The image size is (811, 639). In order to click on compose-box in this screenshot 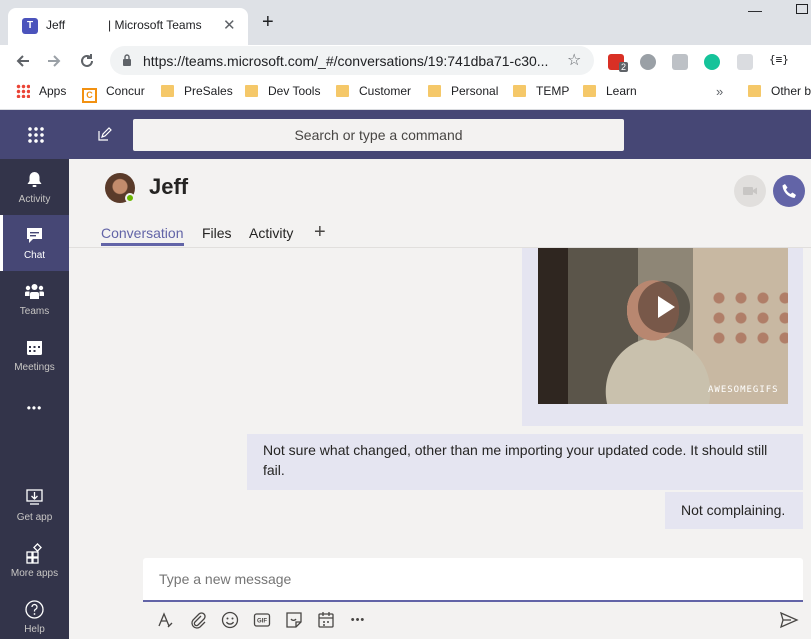, I will do `click(473, 580)`.